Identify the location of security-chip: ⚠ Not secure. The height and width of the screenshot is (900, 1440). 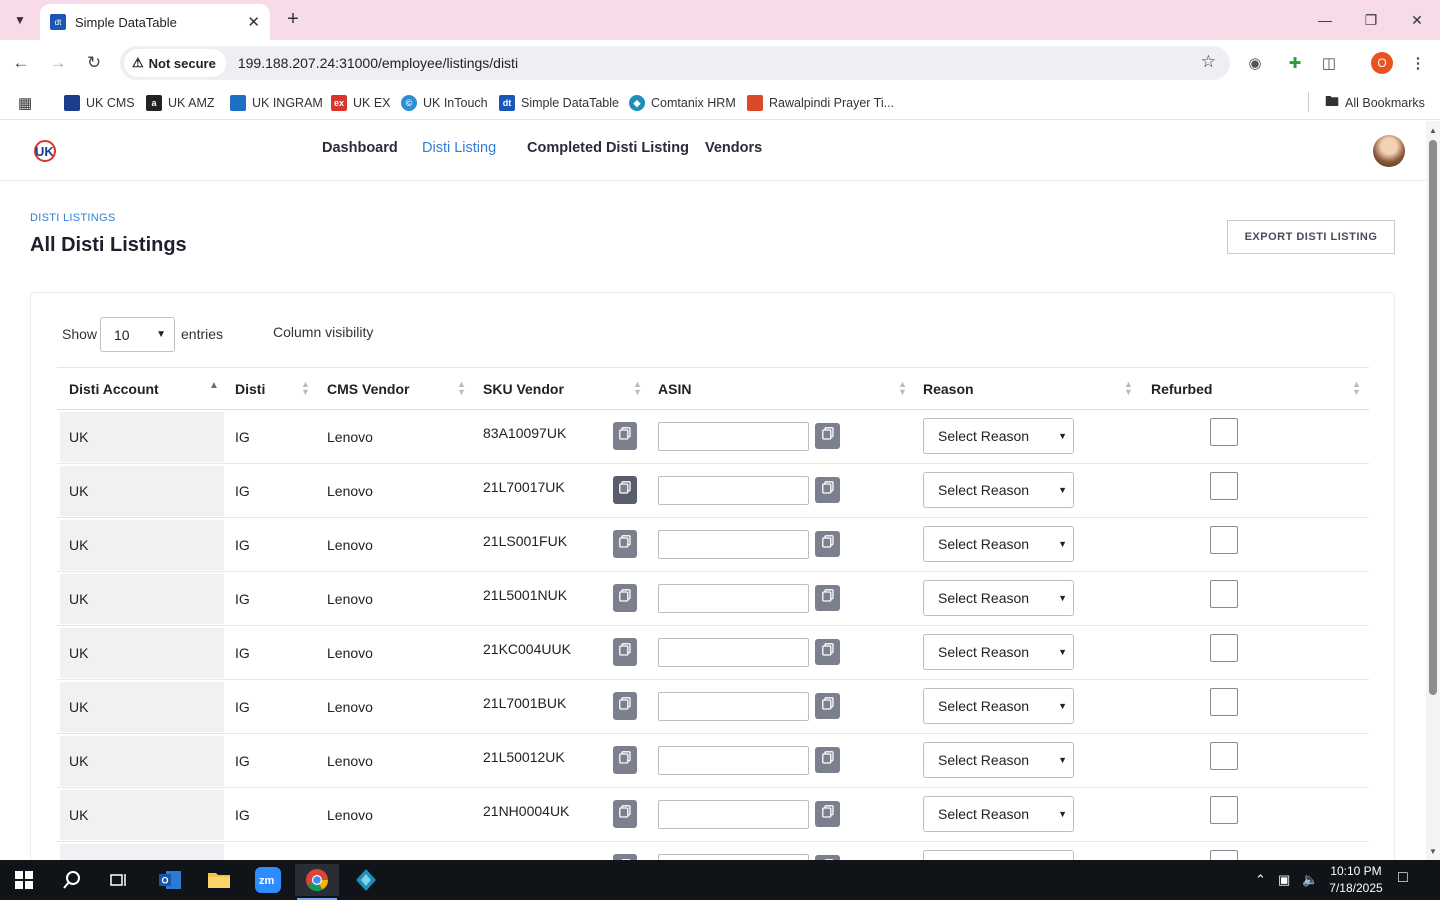
(175, 63).